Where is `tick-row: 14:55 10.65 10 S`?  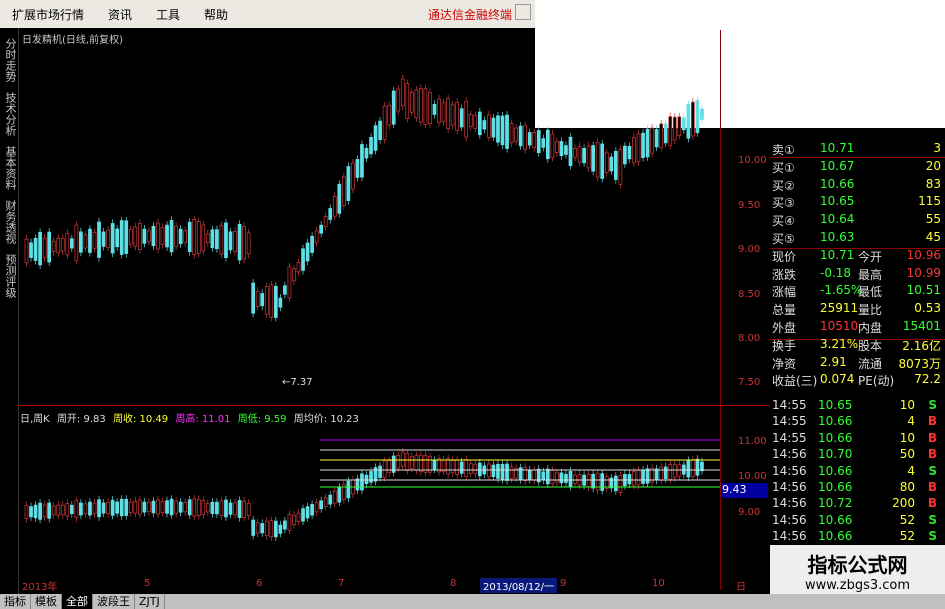
tick-row: 14:55 10.65 10 S is located at coordinates (857, 406).